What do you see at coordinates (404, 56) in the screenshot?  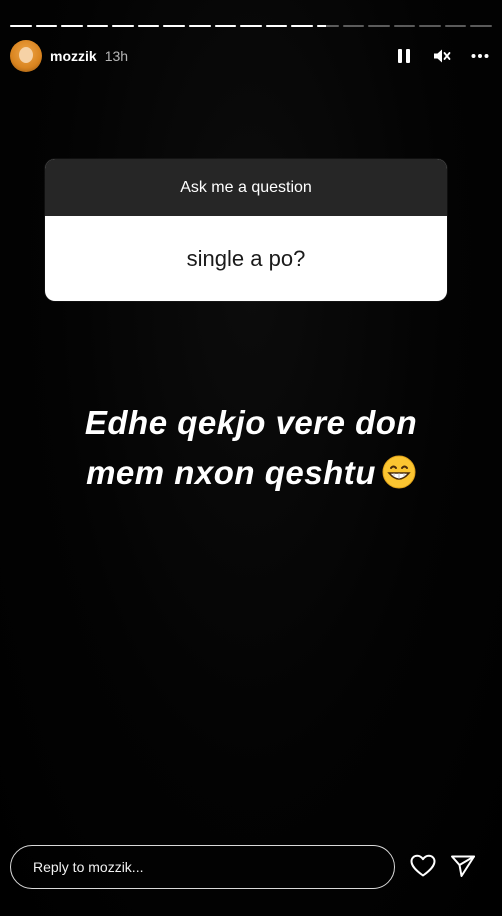 I see `pause-icon` at bounding box center [404, 56].